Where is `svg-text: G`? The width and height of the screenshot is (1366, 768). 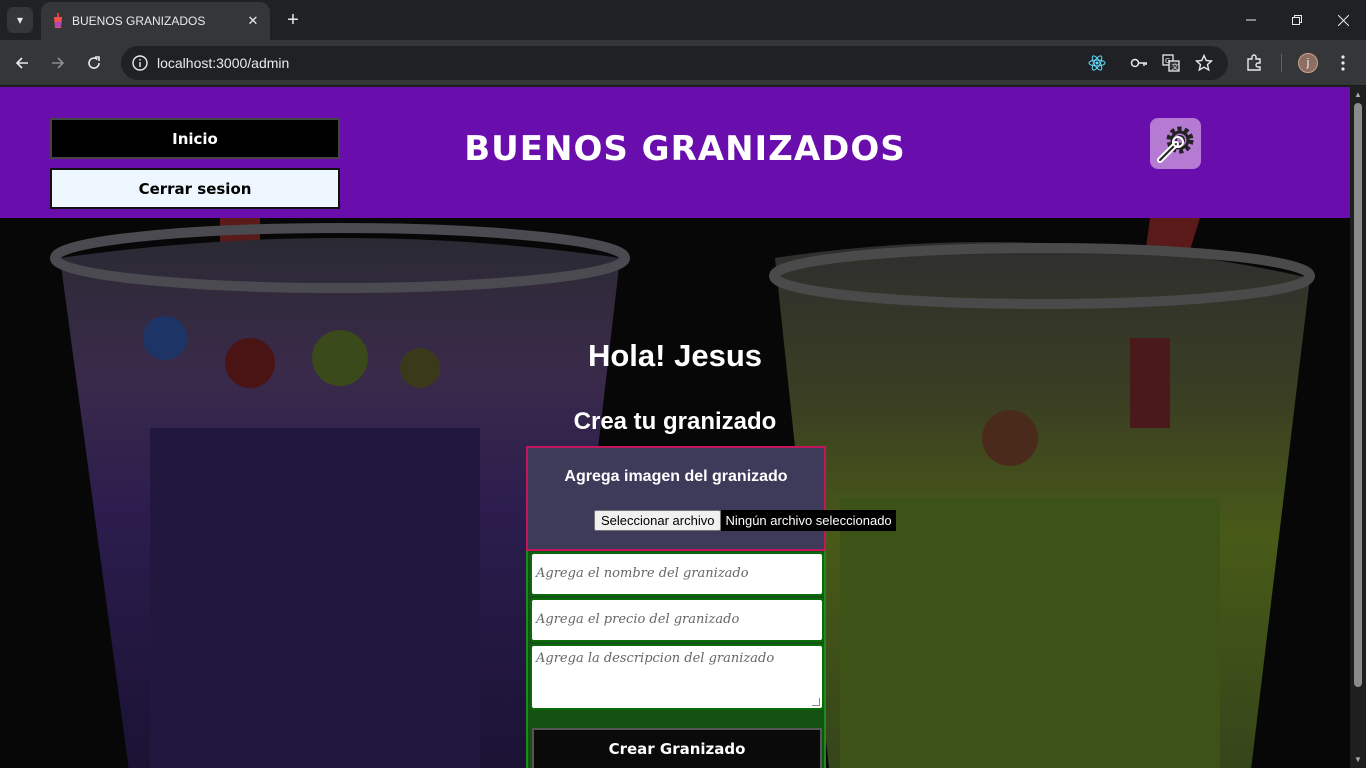 svg-text: G is located at coordinates (1167, 61).